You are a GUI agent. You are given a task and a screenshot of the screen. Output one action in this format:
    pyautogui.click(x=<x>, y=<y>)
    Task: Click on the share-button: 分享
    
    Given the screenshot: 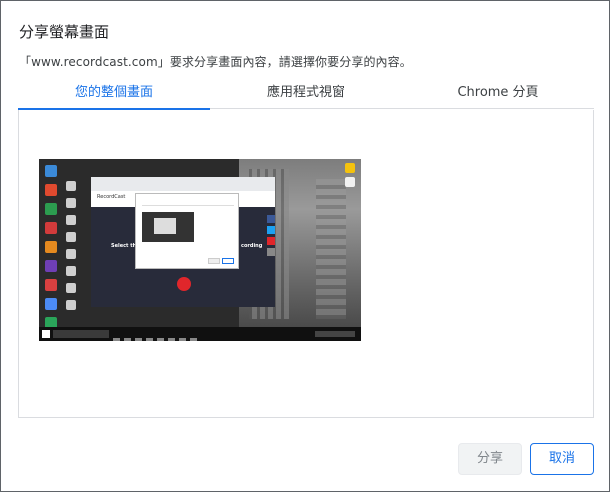 What is the action you would take?
    pyautogui.click(x=490, y=459)
    